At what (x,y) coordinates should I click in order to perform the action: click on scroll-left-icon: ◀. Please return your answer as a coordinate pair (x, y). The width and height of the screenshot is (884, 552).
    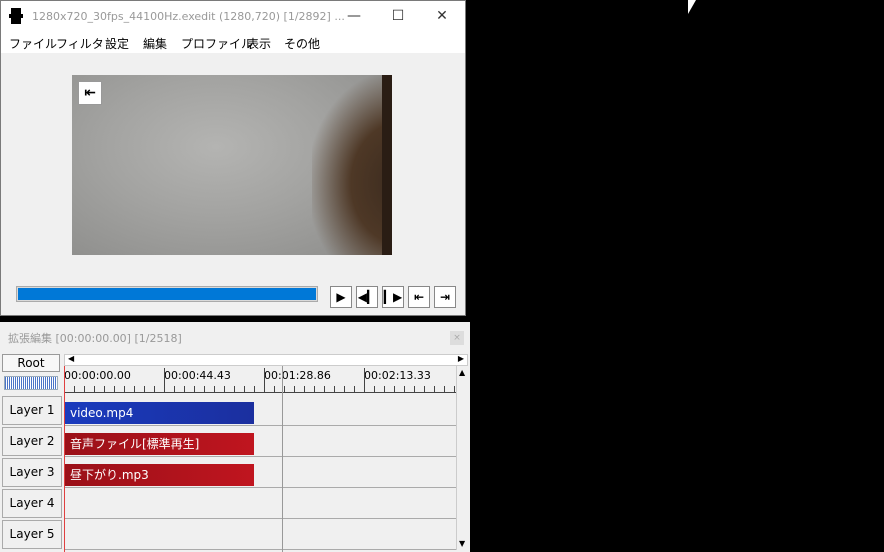
    Looking at the image, I should click on (71, 358).